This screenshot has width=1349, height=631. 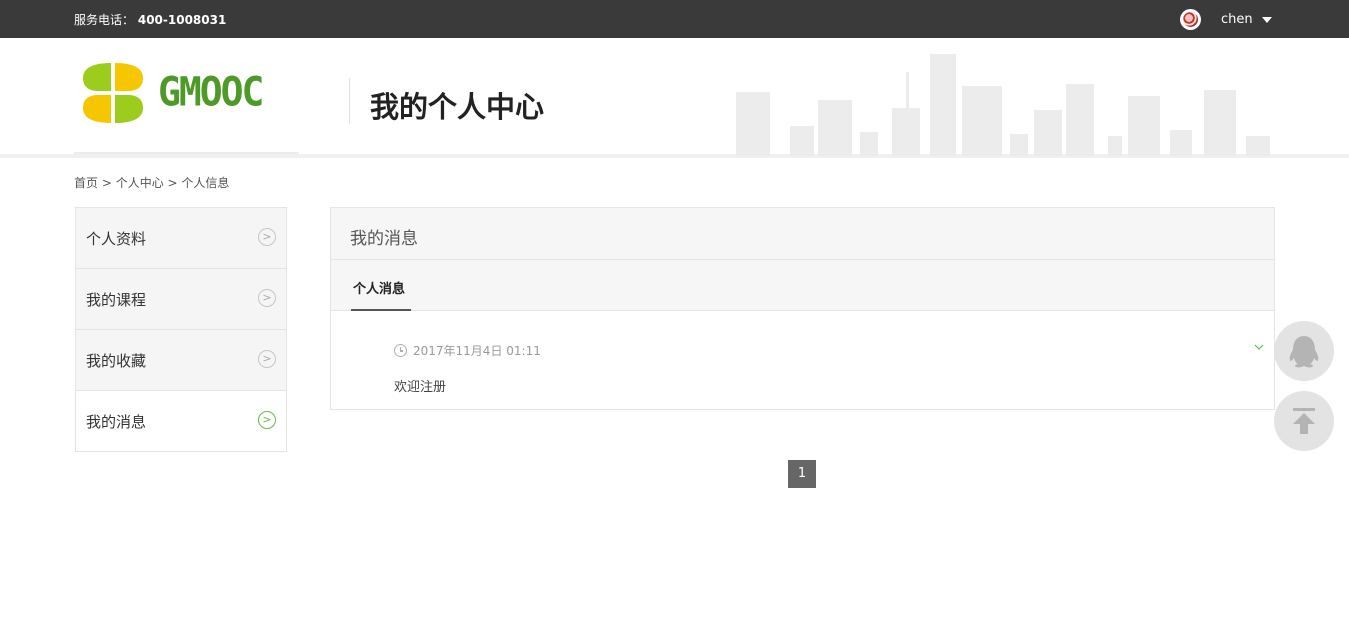 What do you see at coordinates (182, 20) in the screenshot?
I see `hotline-number: 400-1008031` at bounding box center [182, 20].